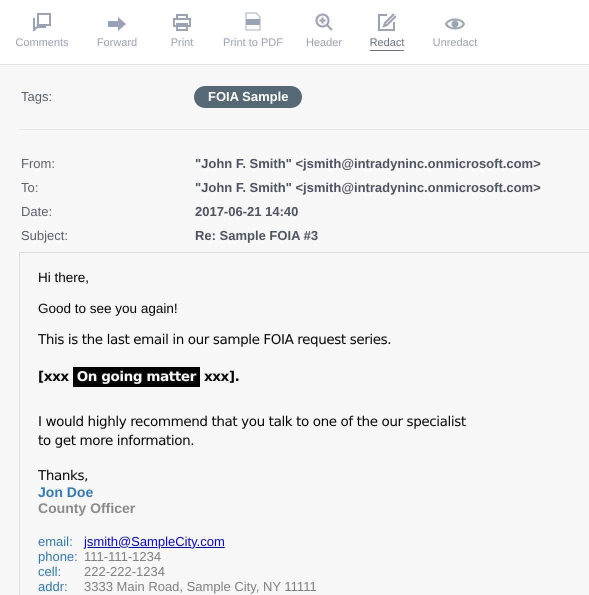  I want to click on forward-arrow-icon, so click(117, 24).